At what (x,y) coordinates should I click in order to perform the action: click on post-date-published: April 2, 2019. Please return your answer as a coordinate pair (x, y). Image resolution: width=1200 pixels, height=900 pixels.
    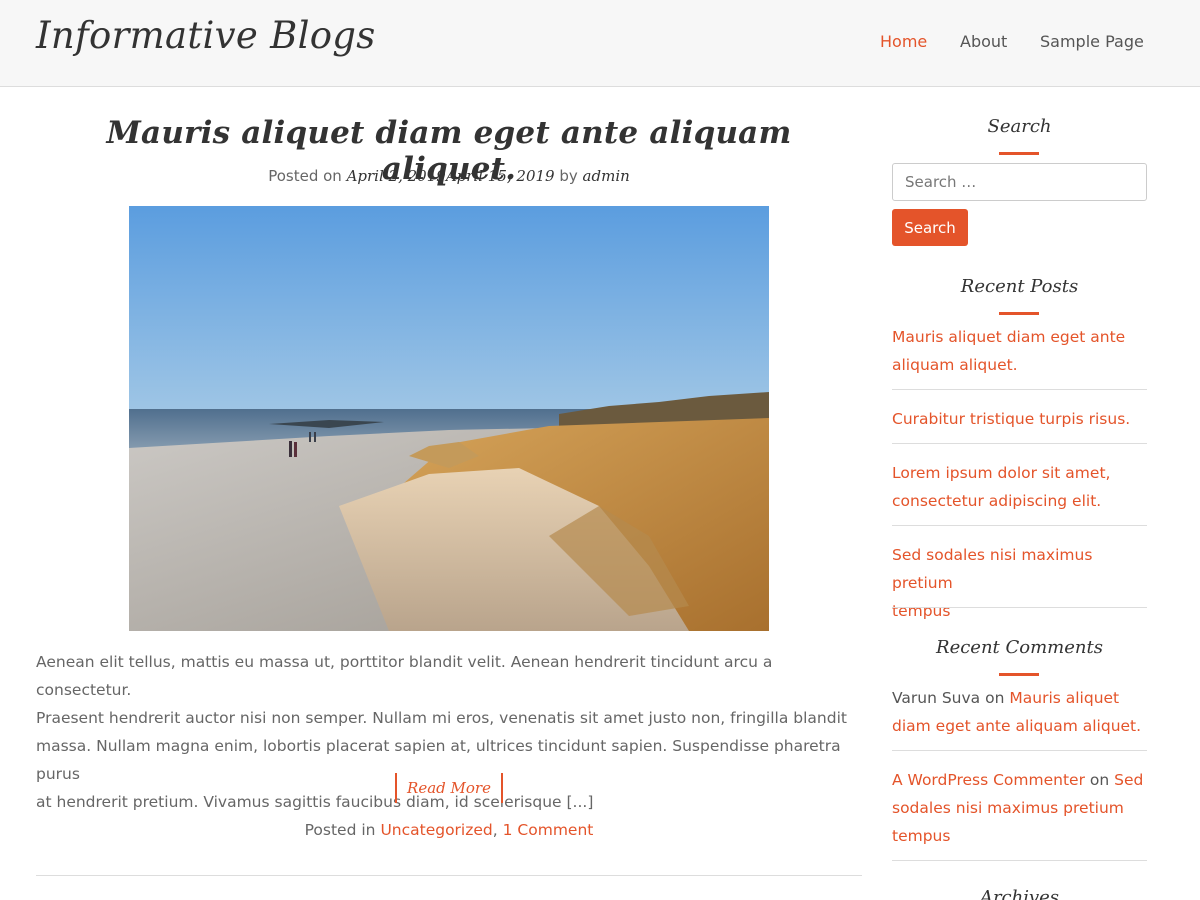
    Looking at the image, I should click on (396, 176).